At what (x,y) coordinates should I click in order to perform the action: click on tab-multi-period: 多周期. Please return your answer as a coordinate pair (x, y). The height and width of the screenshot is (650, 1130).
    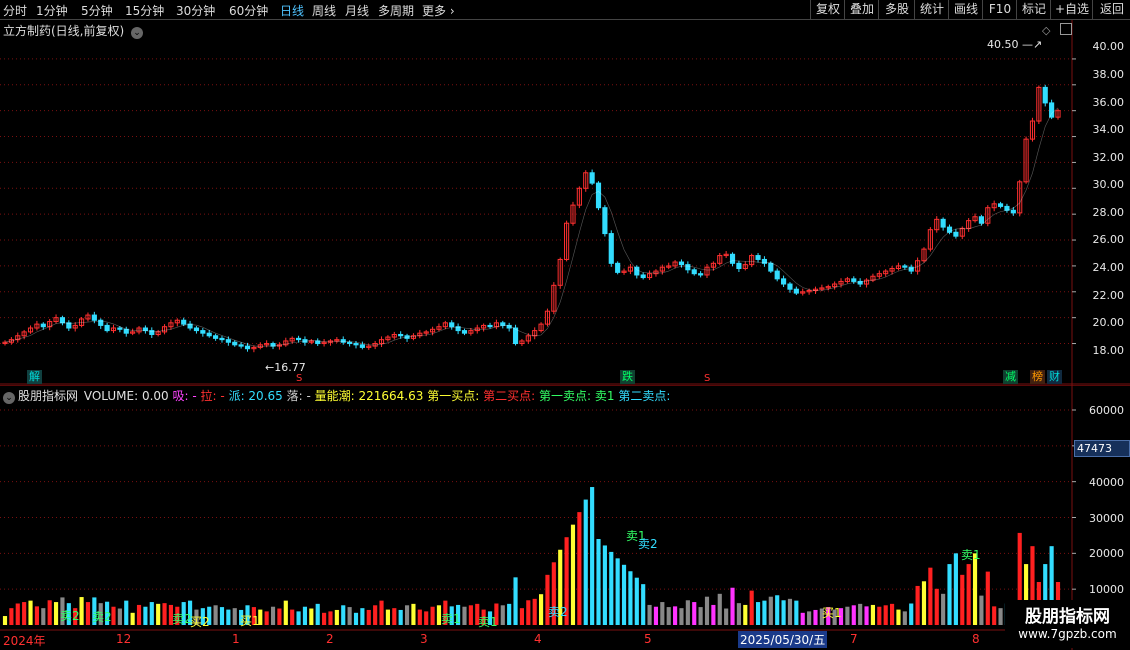
    Looking at the image, I should click on (396, 10).